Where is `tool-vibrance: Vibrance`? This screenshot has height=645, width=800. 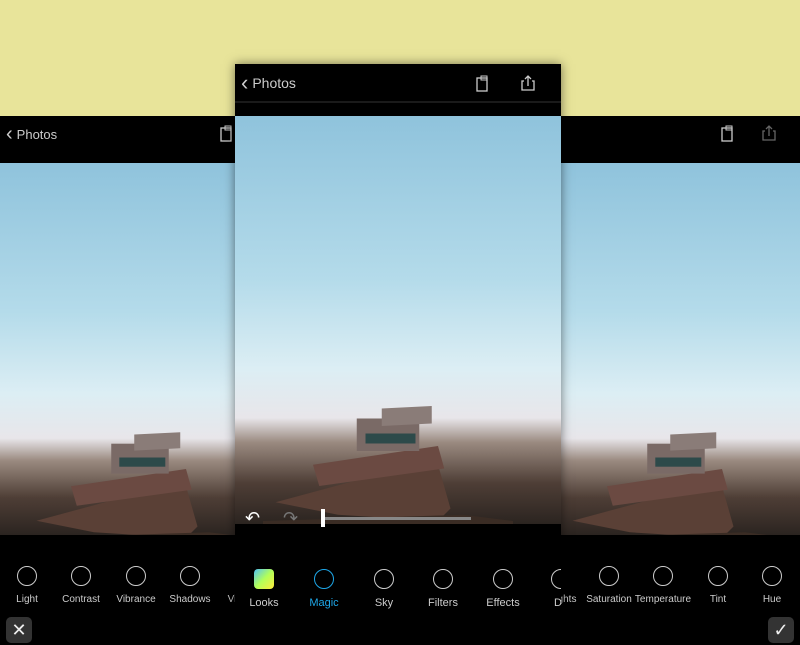 tool-vibrance: Vibrance is located at coordinates (136, 585).